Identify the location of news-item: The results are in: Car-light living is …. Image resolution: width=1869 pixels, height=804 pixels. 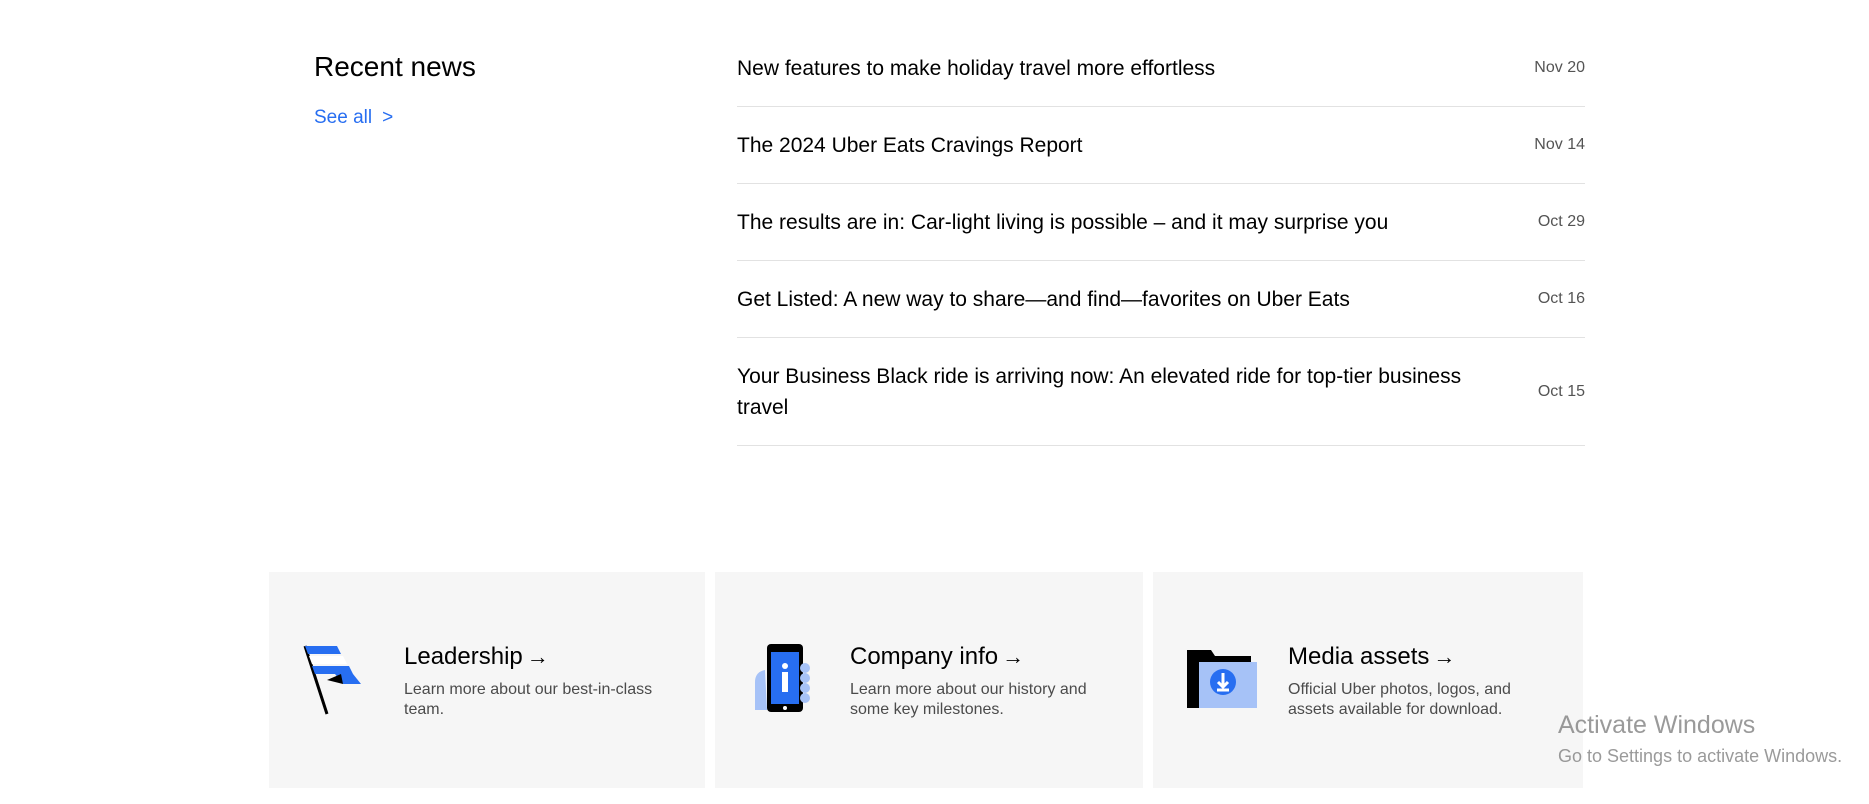
(1161, 222).